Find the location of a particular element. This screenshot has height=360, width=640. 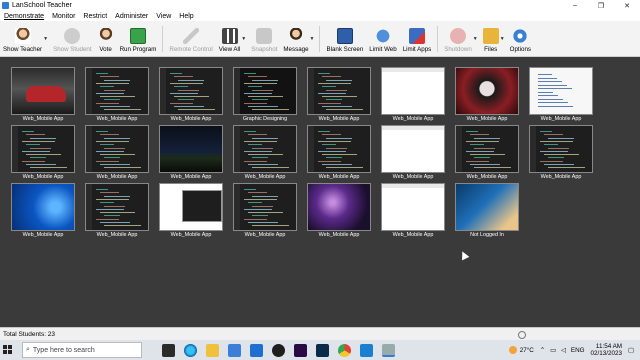

remote-control-button: Remote Control is located at coordinates (190, 39).